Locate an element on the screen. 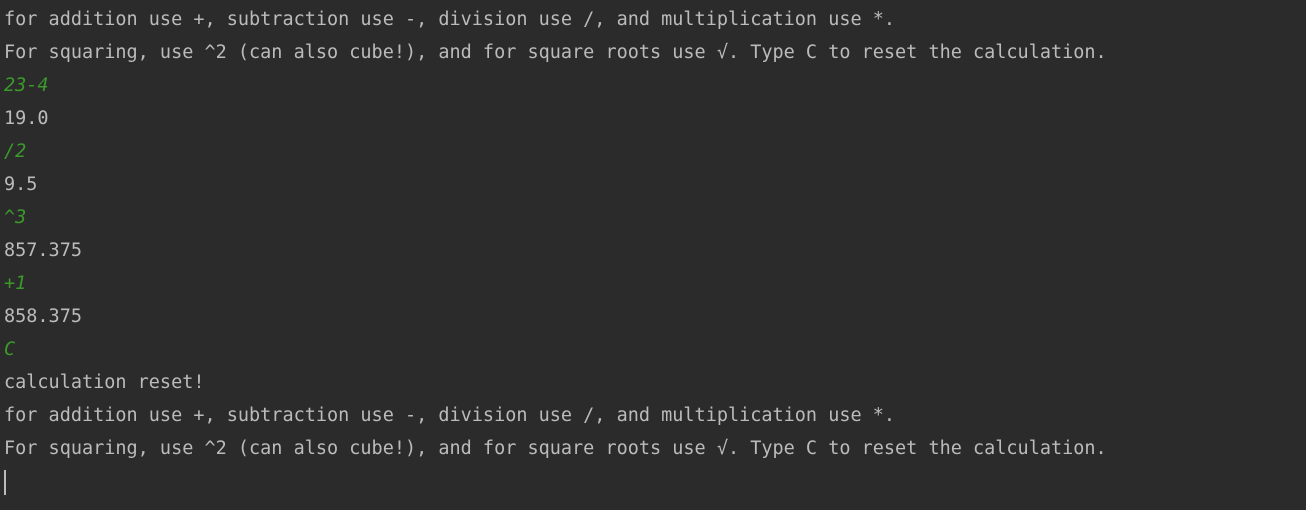  console-input-line: ^3 is located at coordinates (15, 217).